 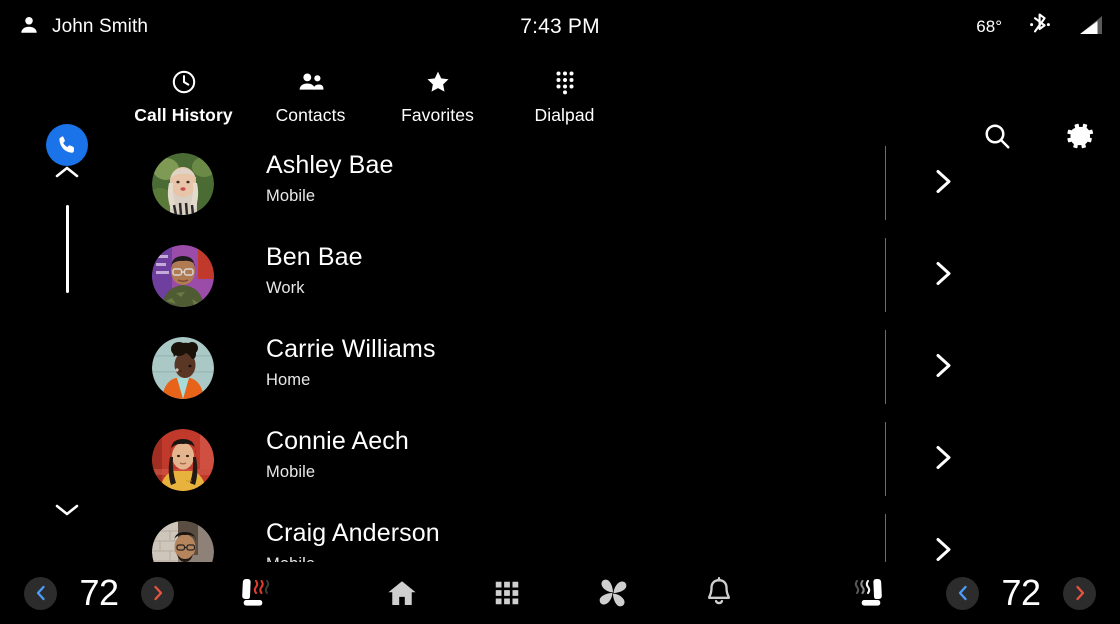 I want to click on passenger-temp-increase-button, so click(x=1079, y=593).